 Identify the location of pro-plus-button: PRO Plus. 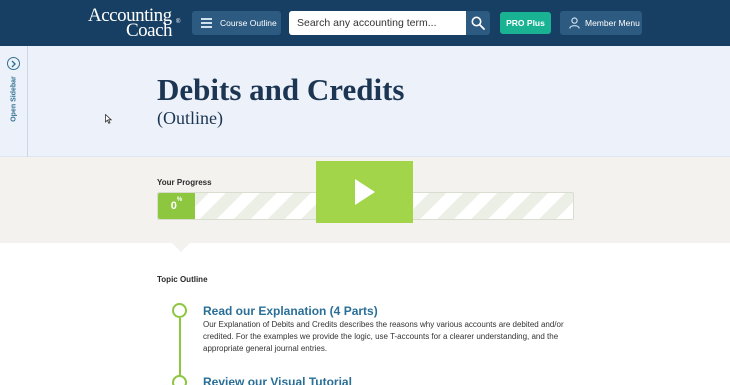
(525, 23).